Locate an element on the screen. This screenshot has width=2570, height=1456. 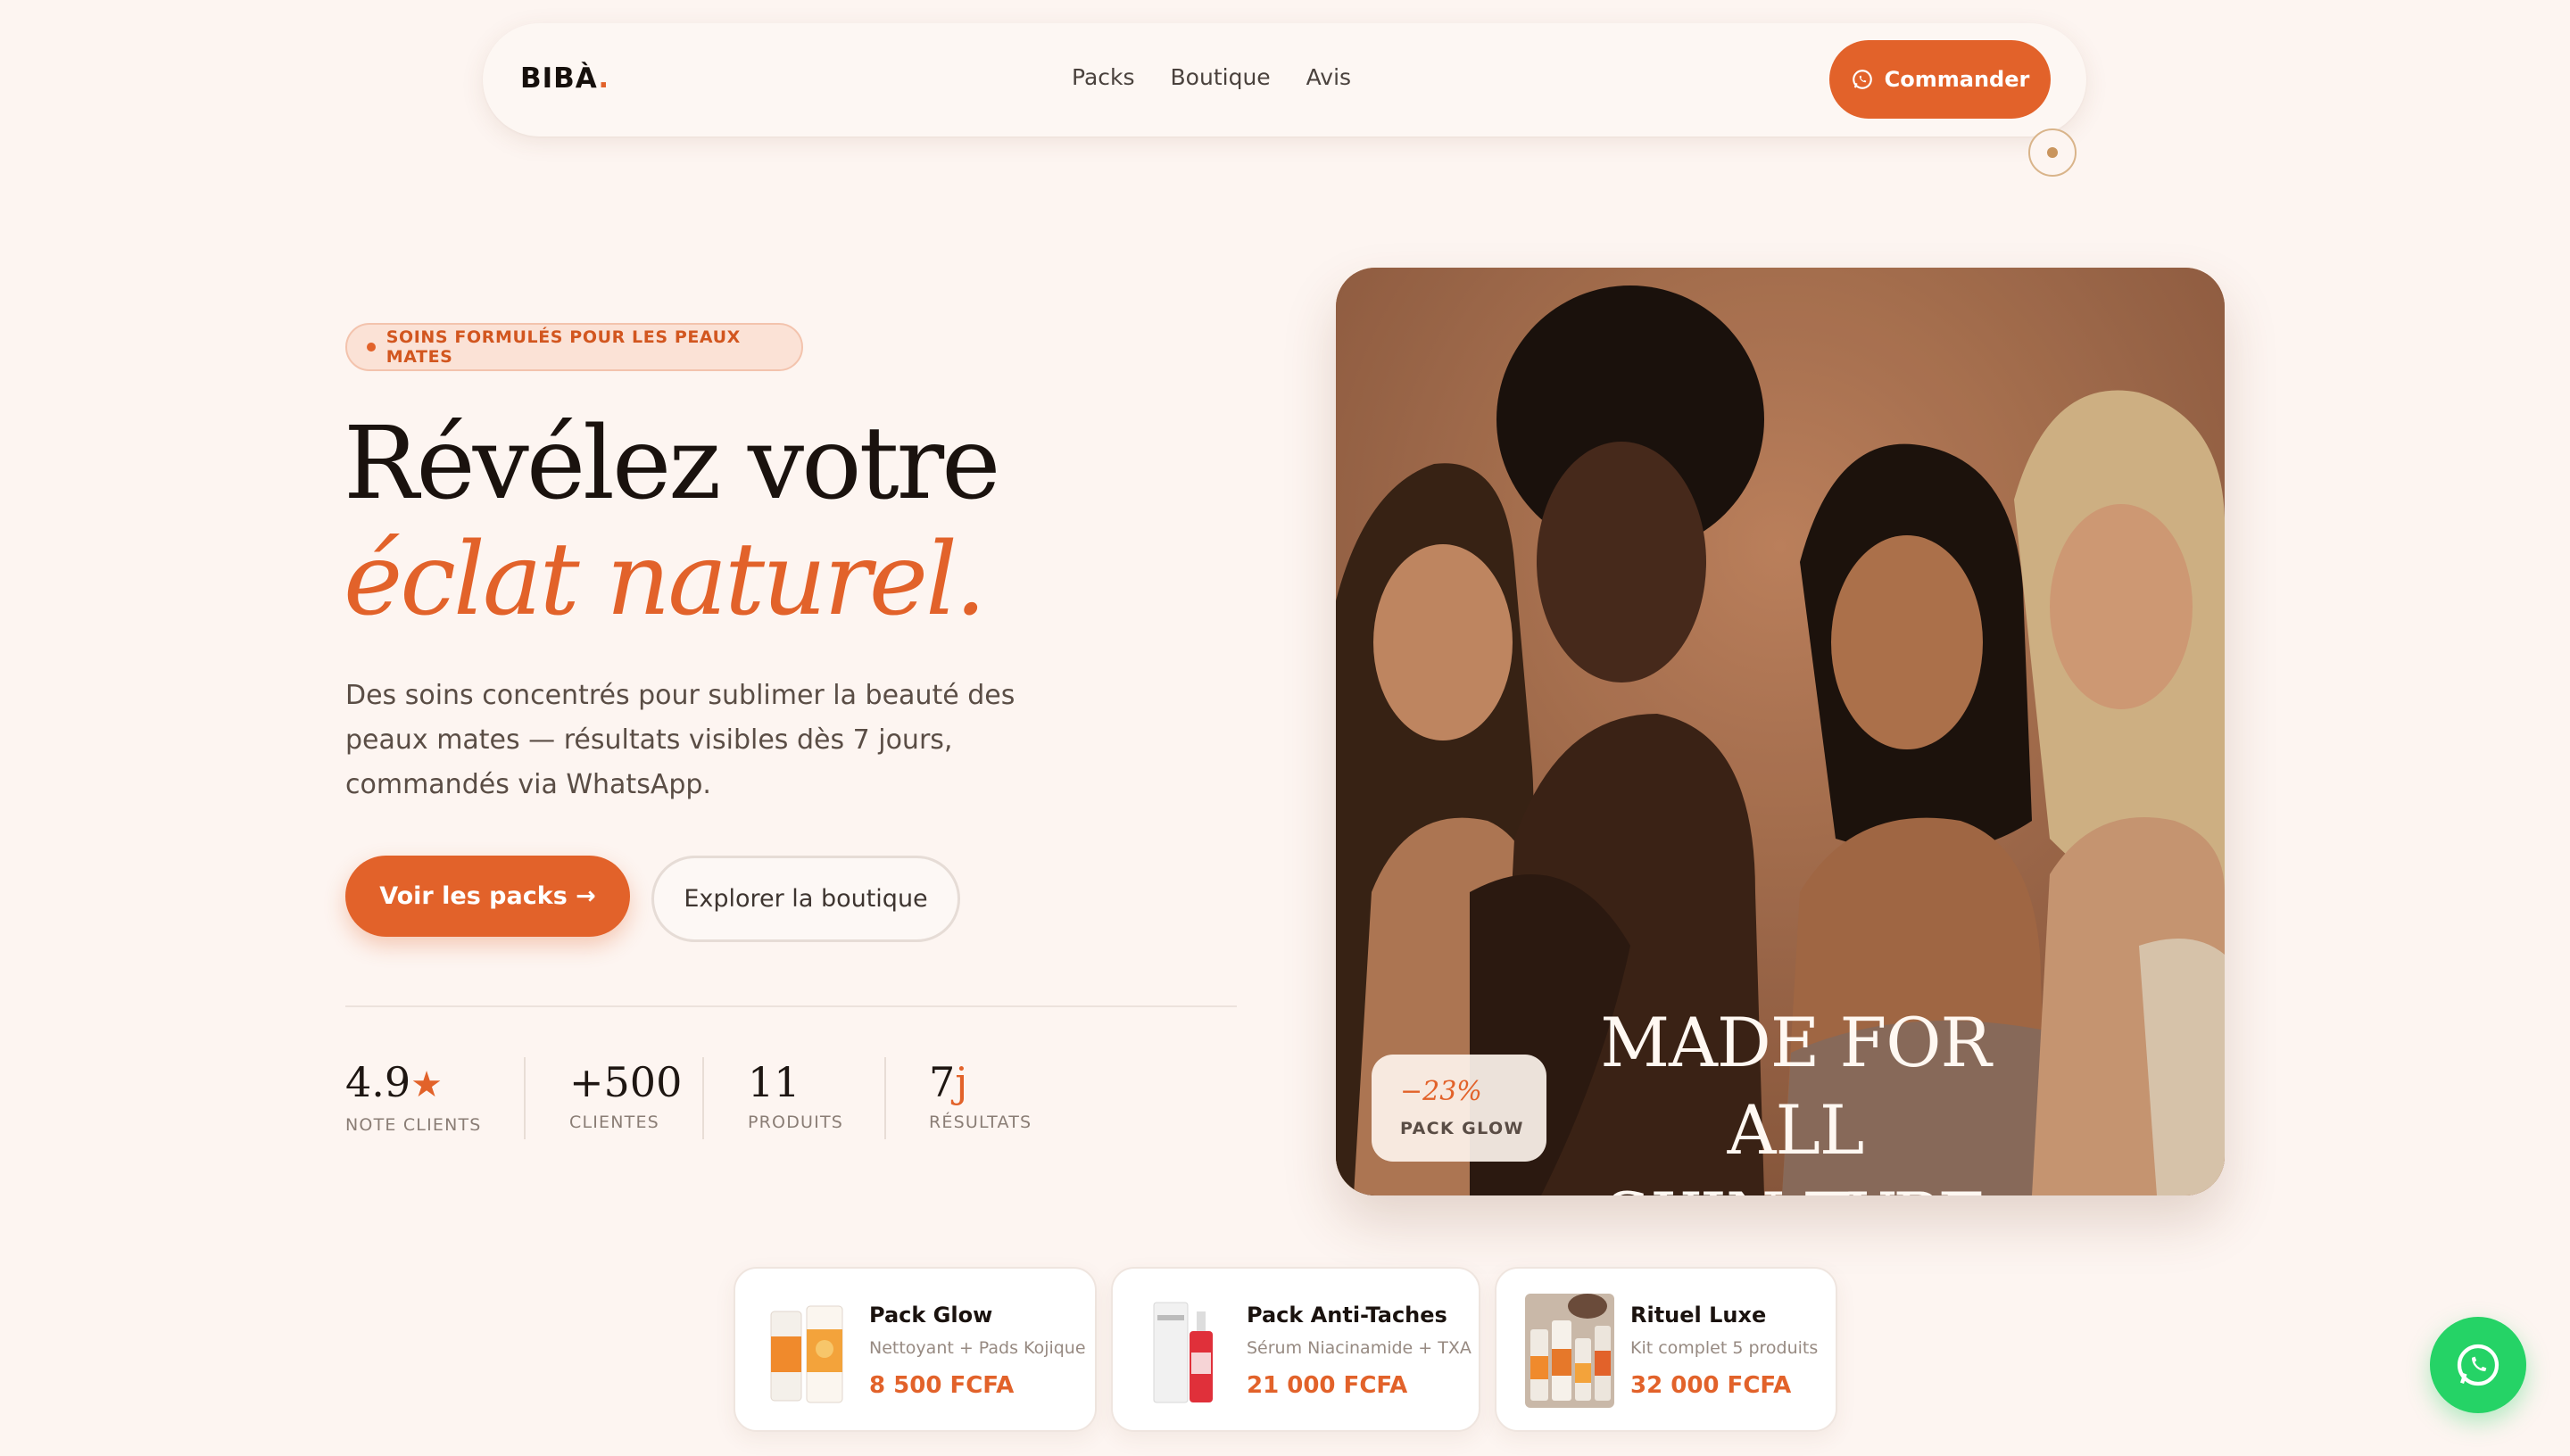
view-packs-button: Voir les packs → is located at coordinates (488, 896).